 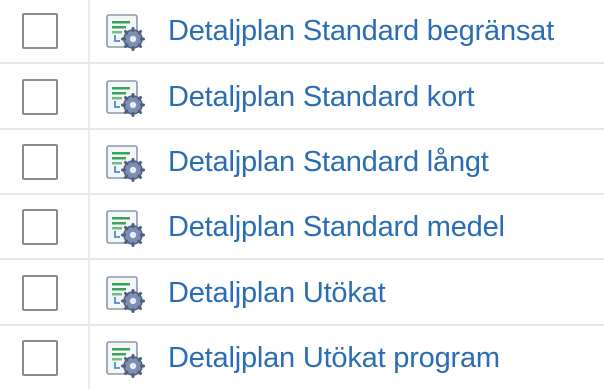 What do you see at coordinates (277, 293) in the screenshot?
I see `item-link: Detaljplan Utökat` at bounding box center [277, 293].